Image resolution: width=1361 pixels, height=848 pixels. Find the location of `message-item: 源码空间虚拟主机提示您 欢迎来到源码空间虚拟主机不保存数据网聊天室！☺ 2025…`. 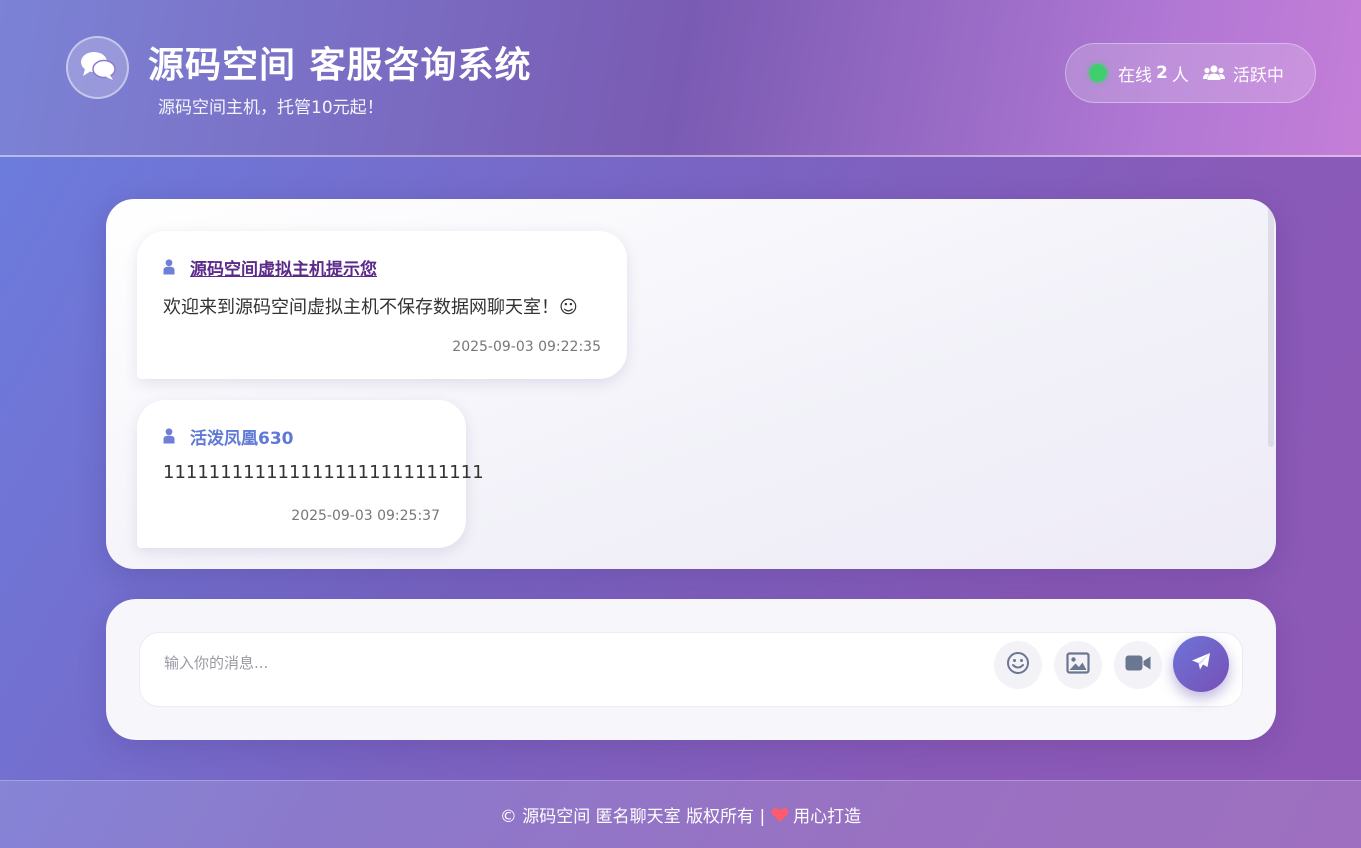

message-item: 源码空间虚拟主机提示您 欢迎来到源码空间虚拟主机不保存数据网聊天室！☺ 2025… is located at coordinates (382, 305).